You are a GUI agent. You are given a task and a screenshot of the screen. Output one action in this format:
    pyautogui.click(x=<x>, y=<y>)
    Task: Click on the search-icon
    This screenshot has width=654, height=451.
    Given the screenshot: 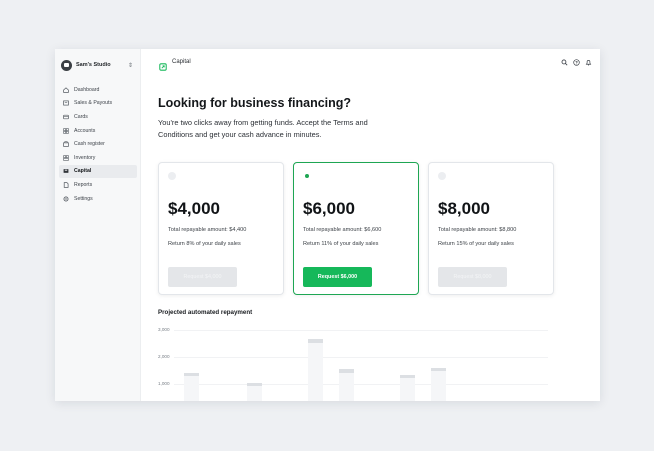 What is the action you would take?
    pyautogui.click(x=564, y=62)
    